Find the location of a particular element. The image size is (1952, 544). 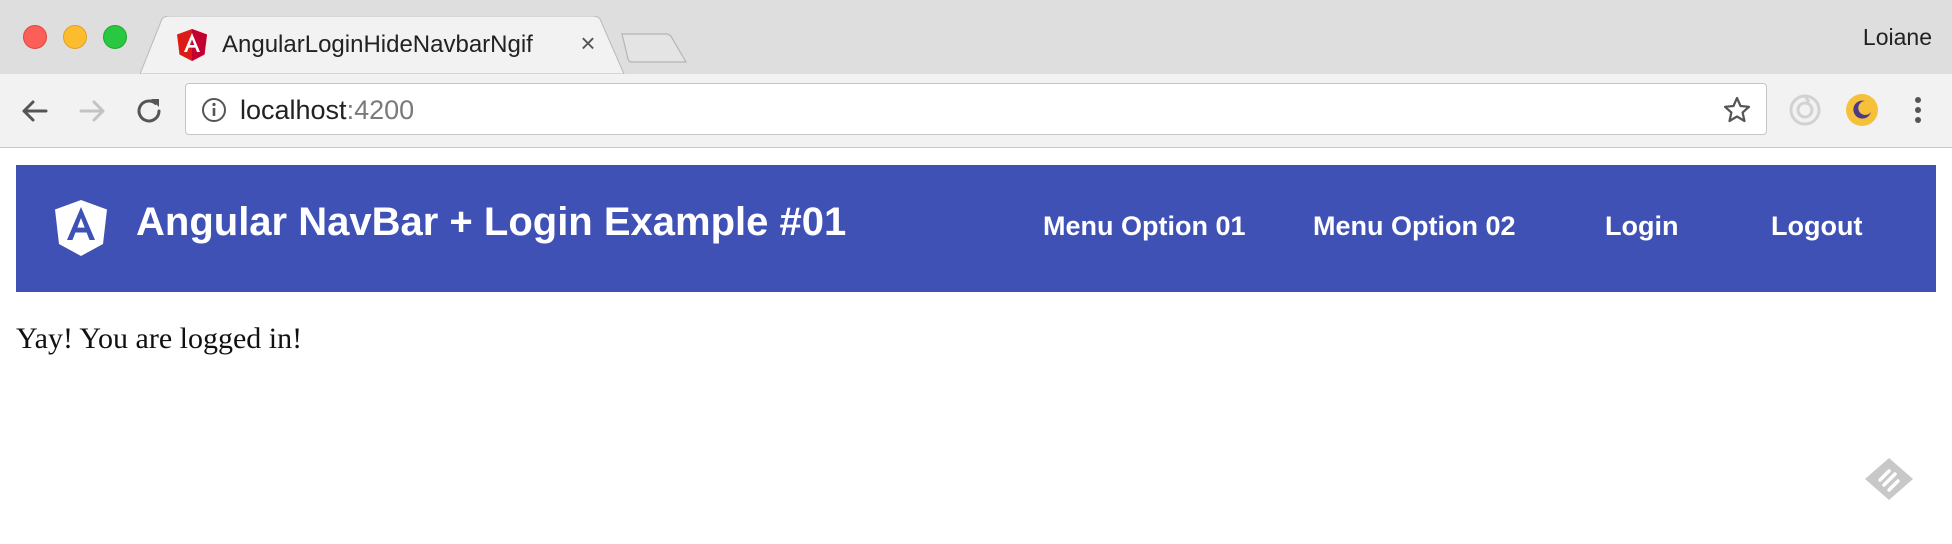

forward-arrow-icon is located at coordinates (92, 111).